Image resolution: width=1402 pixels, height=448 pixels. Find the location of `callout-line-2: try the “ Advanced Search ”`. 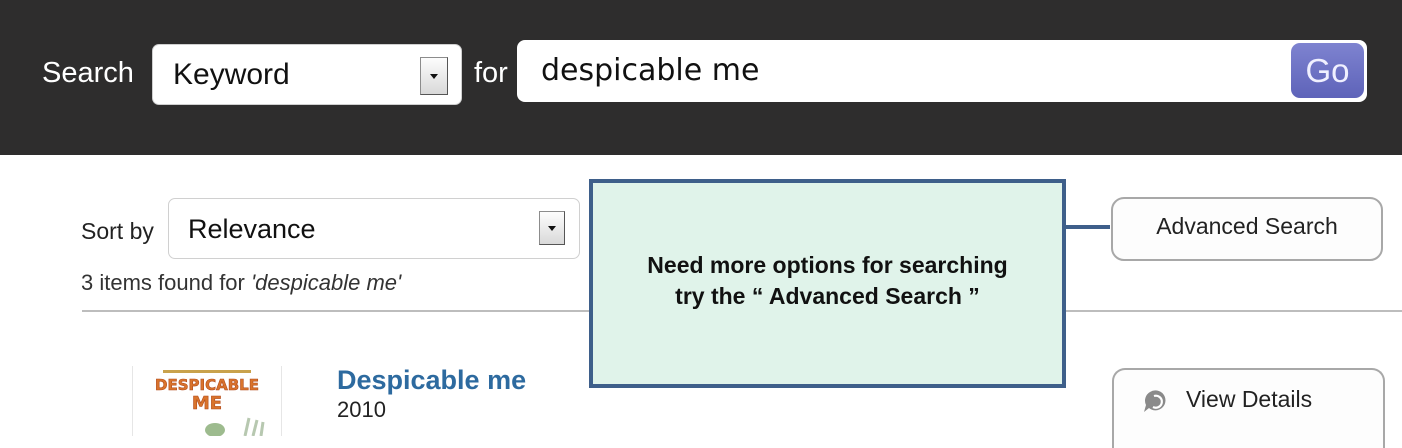

callout-line-2: try the “ Advanced Search ” is located at coordinates (827, 296).